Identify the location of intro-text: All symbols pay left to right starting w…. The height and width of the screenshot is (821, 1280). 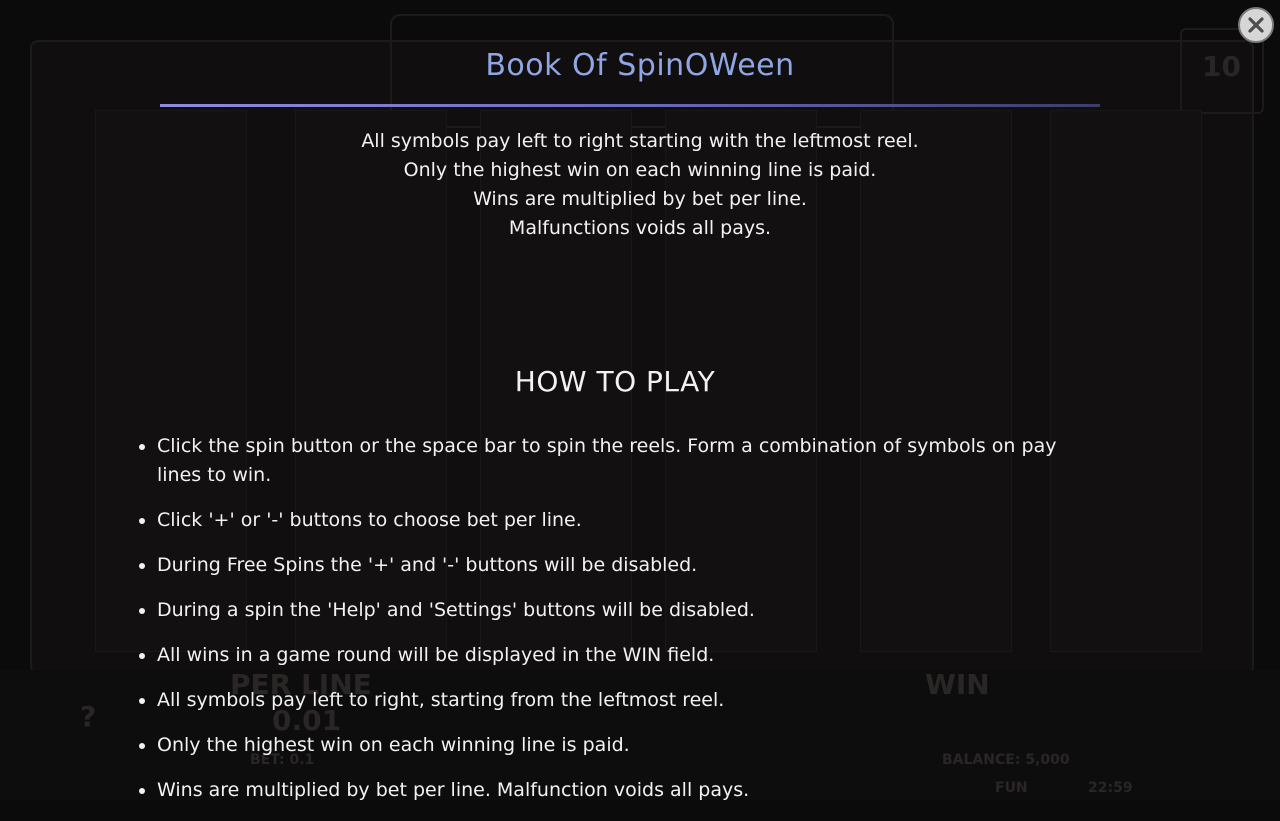
(640, 185).